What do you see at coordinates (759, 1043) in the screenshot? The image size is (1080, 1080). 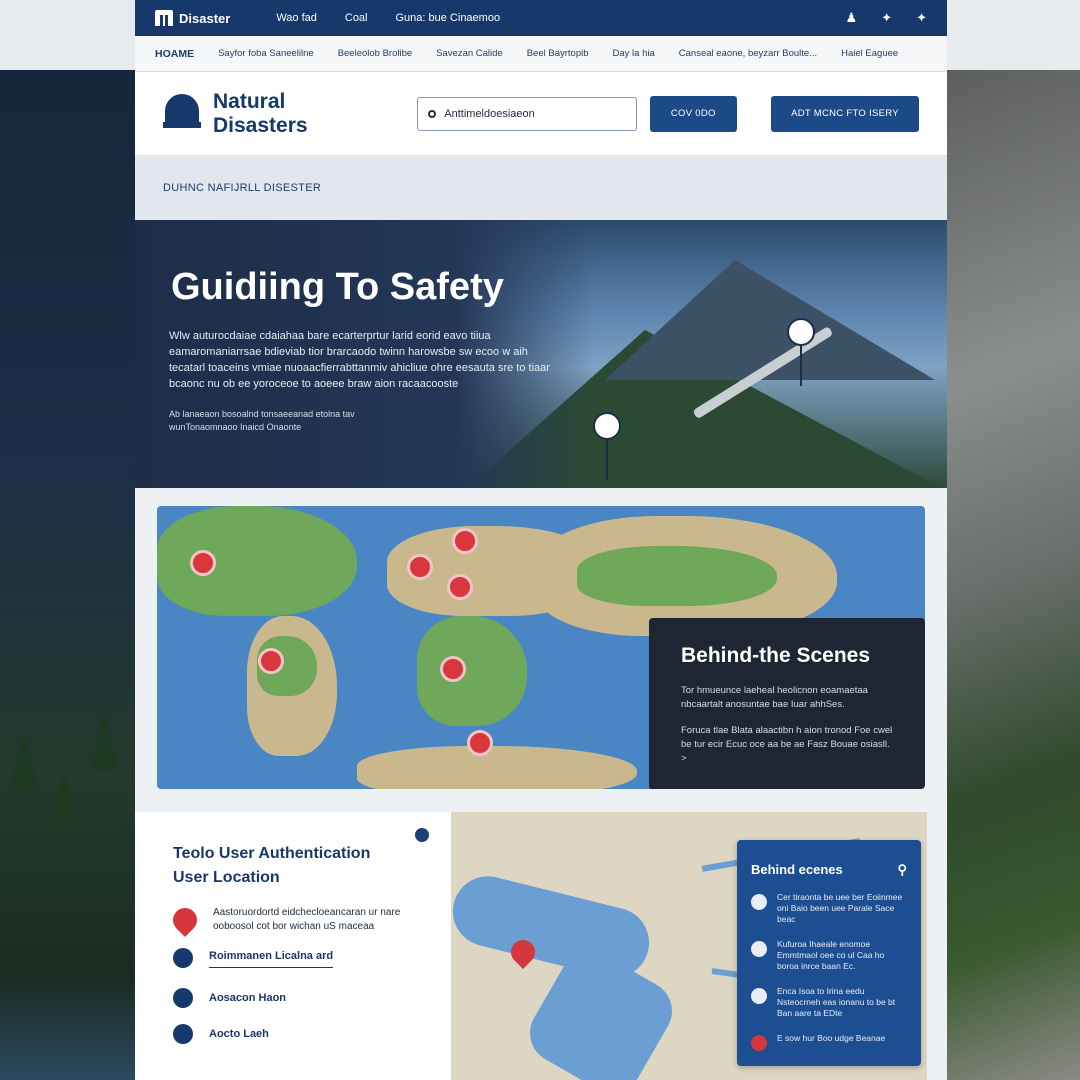 I see `alert-icon` at bounding box center [759, 1043].